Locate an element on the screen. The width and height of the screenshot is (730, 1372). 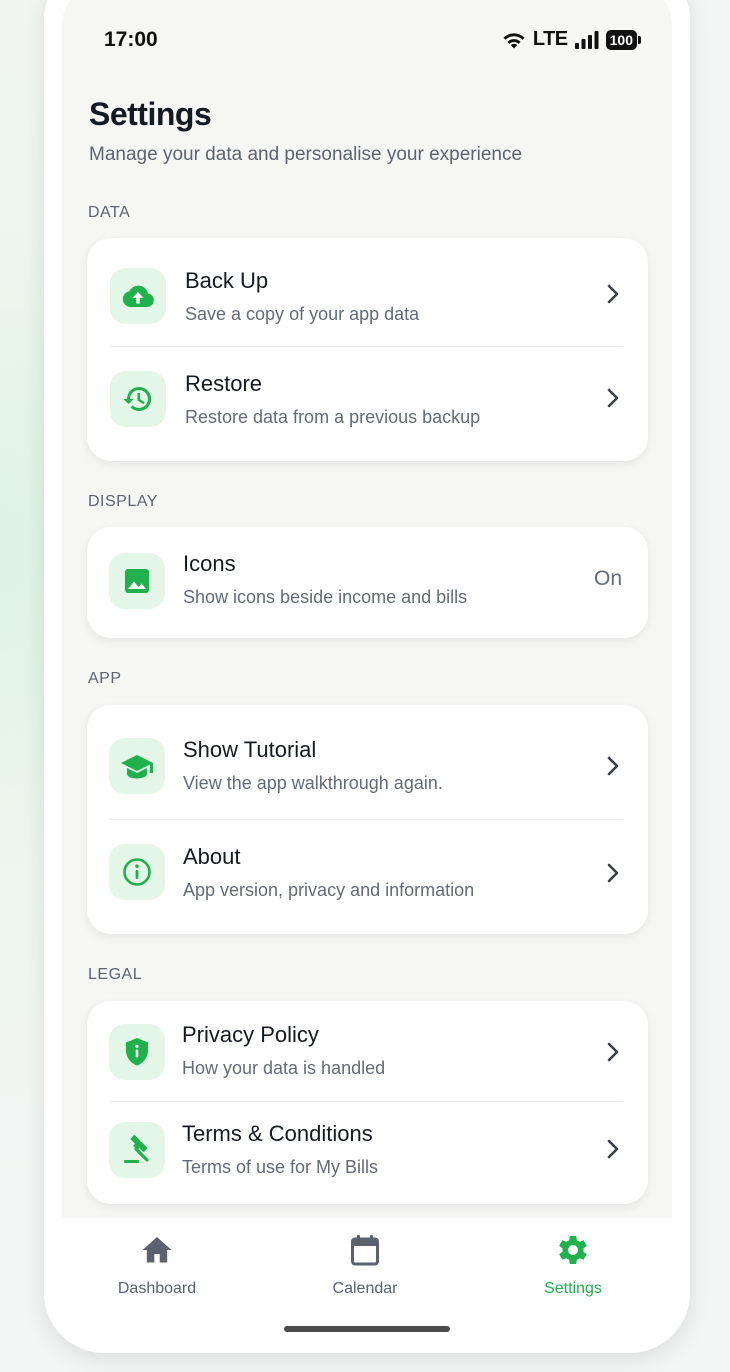
tutorial-subtitle: View the app walkthrough again. is located at coordinates (313, 783).